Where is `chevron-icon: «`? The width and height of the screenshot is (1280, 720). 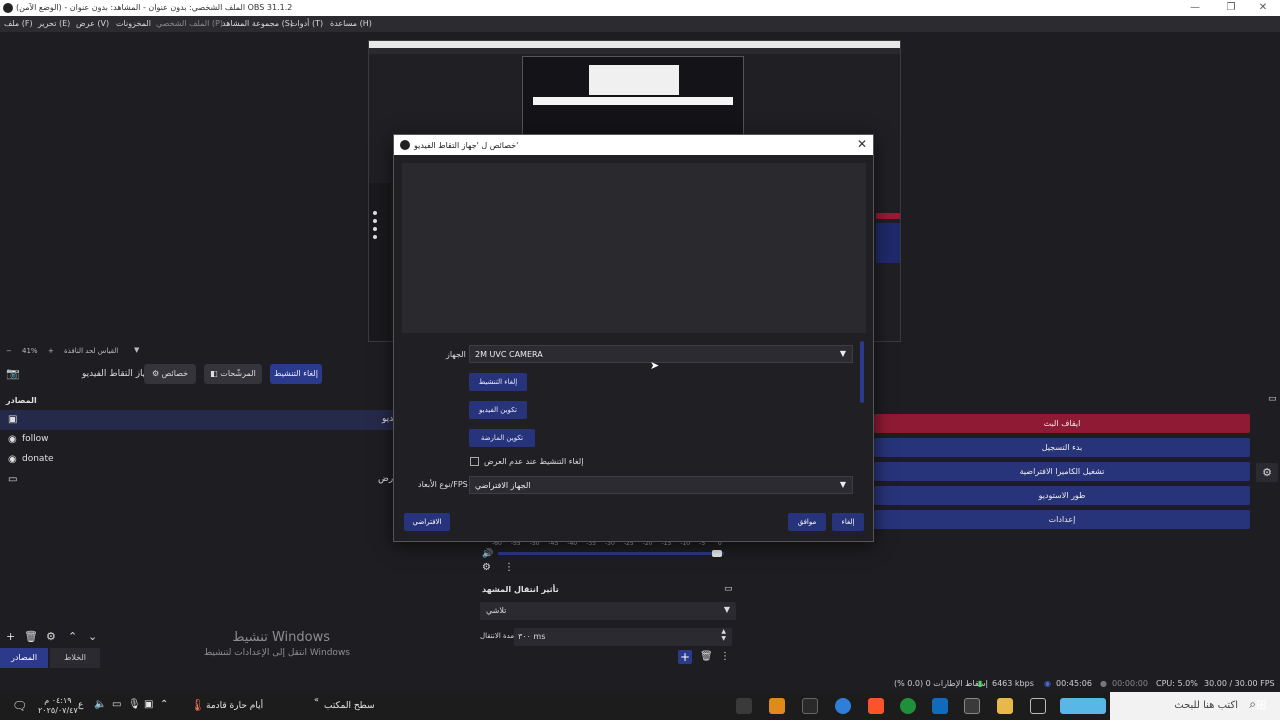 chevron-icon: « is located at coordinates (316, 699).